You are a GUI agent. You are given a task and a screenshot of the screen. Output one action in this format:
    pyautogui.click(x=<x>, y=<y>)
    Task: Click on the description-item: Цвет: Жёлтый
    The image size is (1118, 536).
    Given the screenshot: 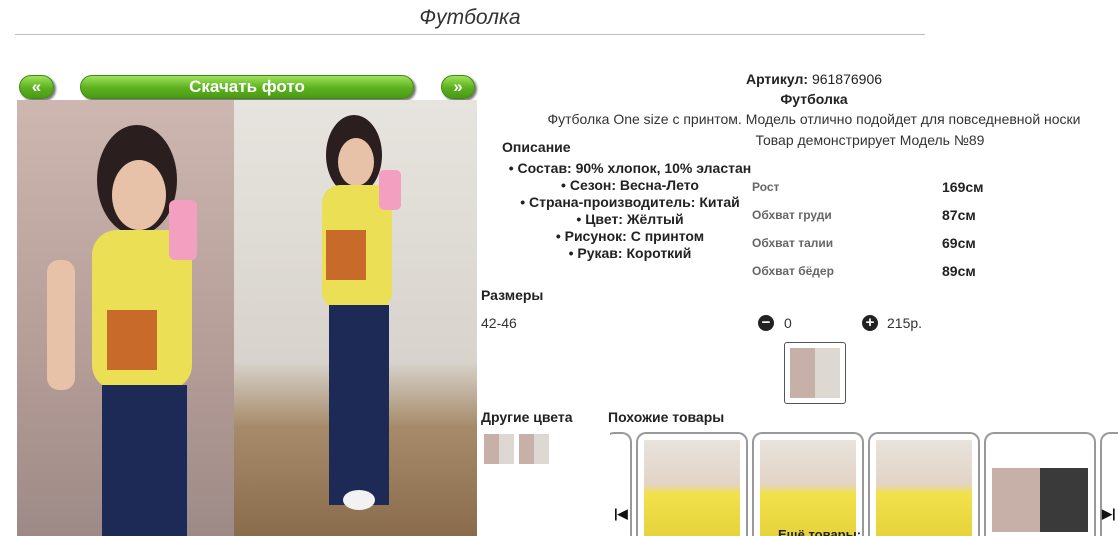 What is the action you would take?
    pyautogui.click(x=630, y=219)
    